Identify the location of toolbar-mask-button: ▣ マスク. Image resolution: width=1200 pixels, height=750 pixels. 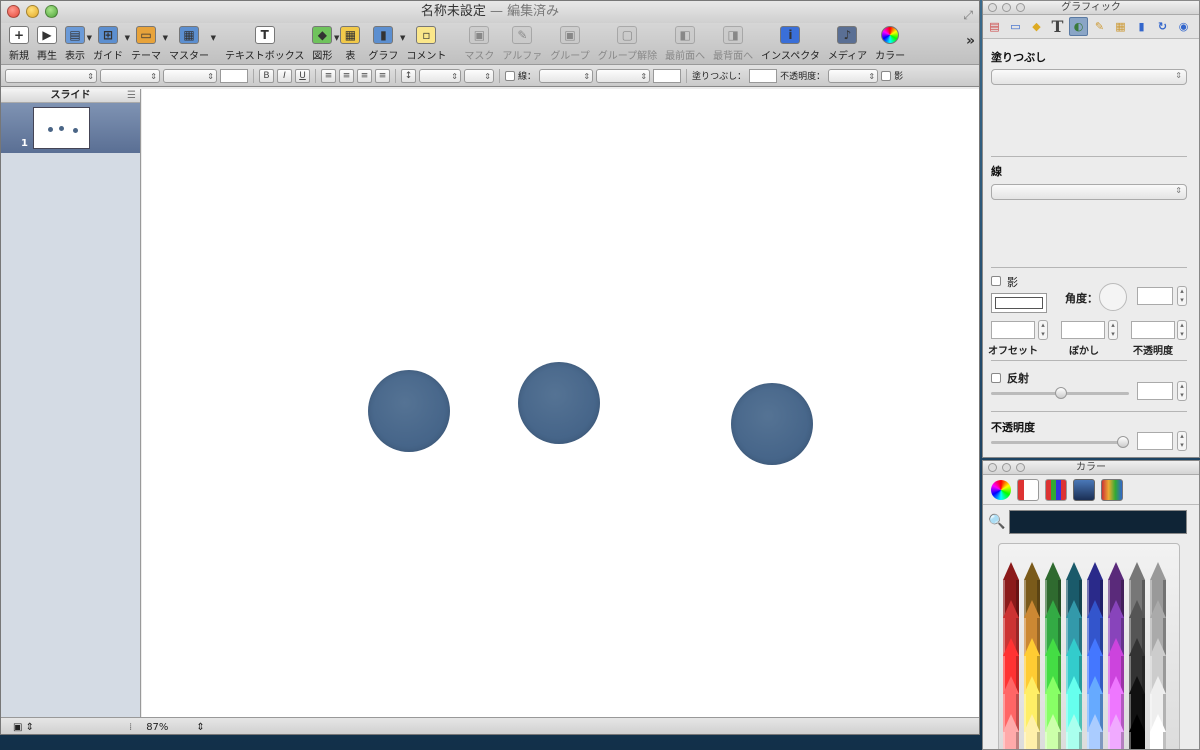
(479, 44).